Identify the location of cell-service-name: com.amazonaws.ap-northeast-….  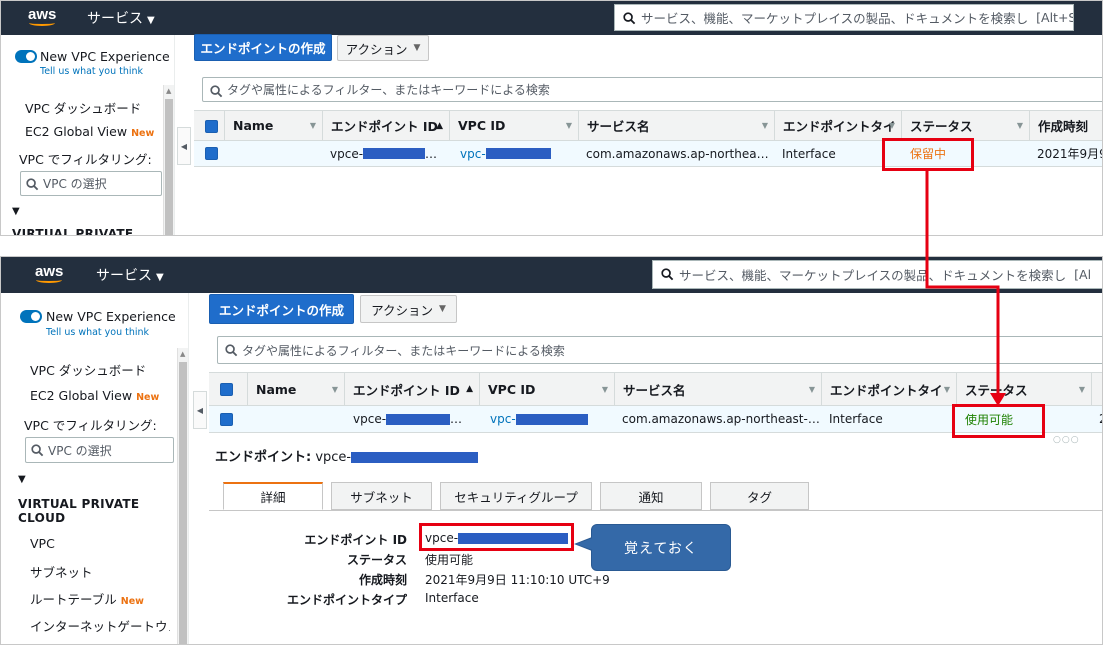
(721, 419).